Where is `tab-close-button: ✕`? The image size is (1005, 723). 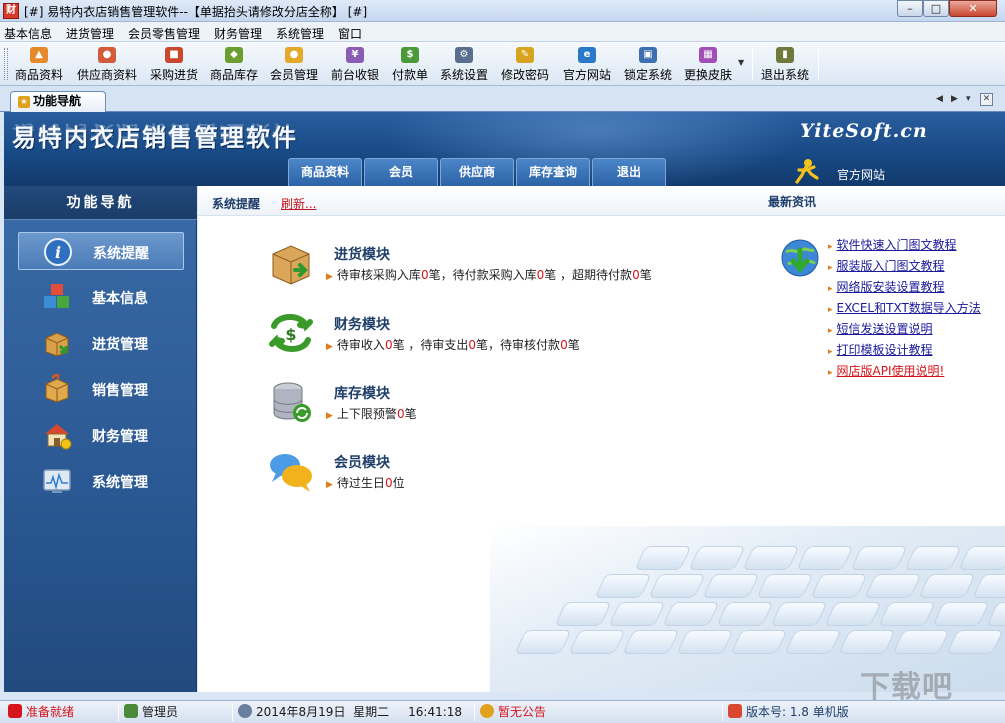
tab-close-button: ✕ is located at coordinates (986, 99).